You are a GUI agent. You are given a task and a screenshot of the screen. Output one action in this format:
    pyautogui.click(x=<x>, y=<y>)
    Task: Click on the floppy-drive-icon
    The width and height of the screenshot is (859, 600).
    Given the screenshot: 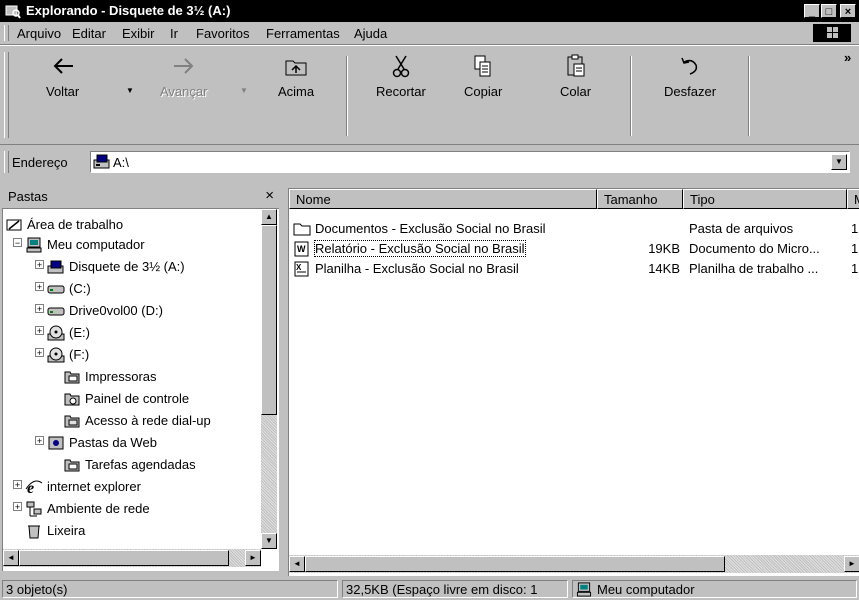 What is the action you would take?
    pyautogui.click(x=101, y=161)
    